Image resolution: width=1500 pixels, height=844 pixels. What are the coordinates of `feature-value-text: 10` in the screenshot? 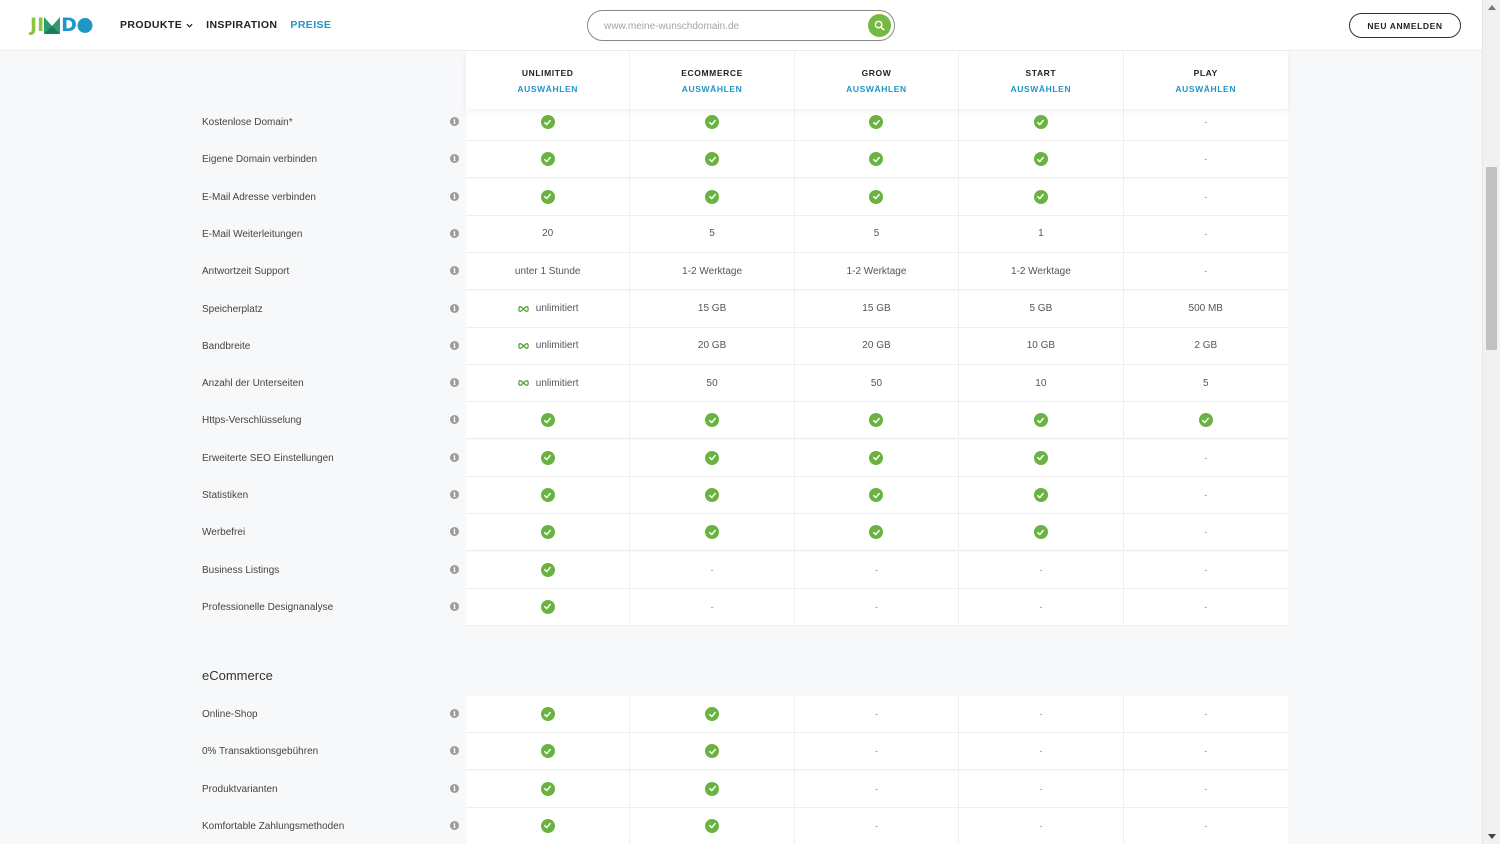 It's located at (1041, 383).